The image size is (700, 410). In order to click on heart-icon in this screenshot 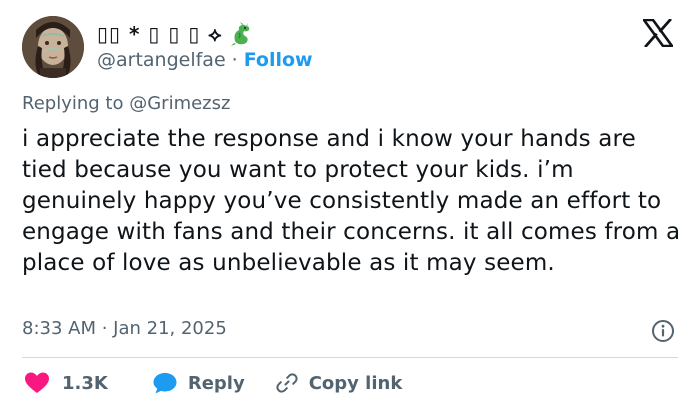, I will do `click(37, 382)`.